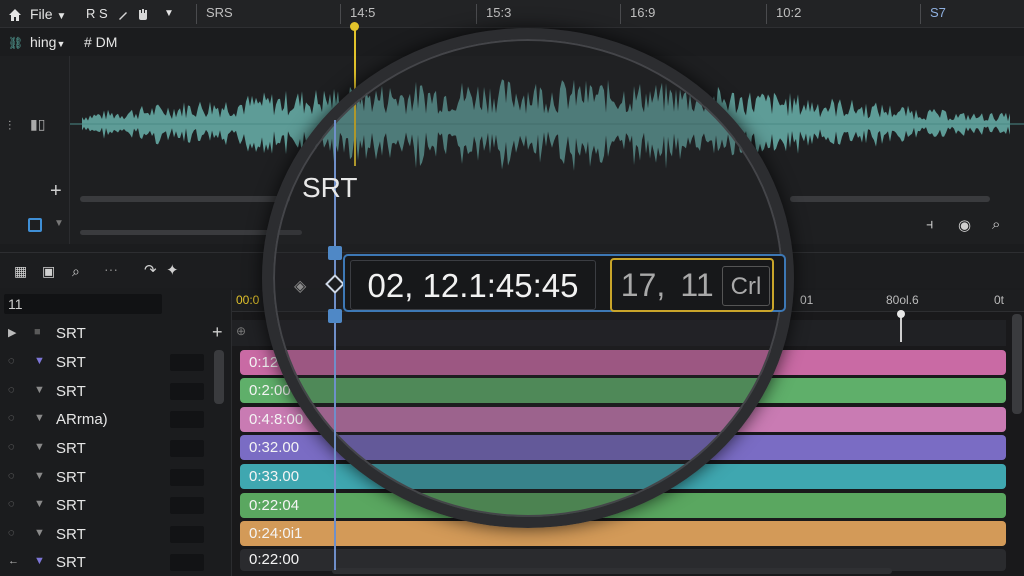 The image size is (1024, 576). What do you see at coordinates (300, 286) in the screenshot?
I see `keyframe-nav-icon: ◈` at bounding box center [300, 286].